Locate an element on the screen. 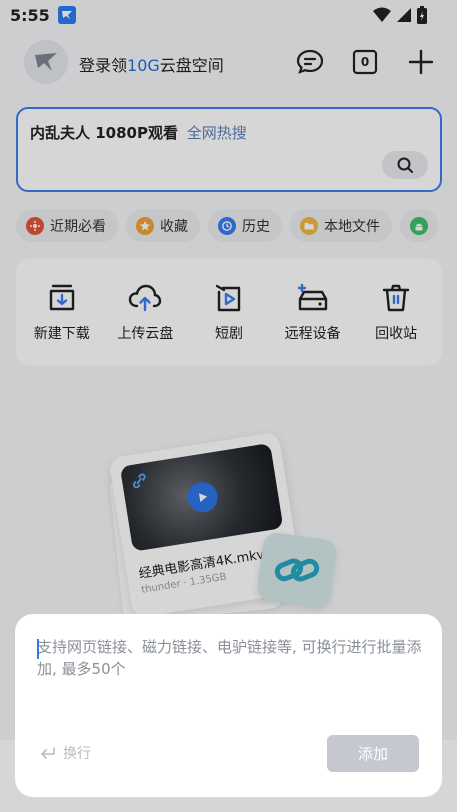 This screenshot has width=457, height=812. link-input is located at coordinates (229, 681).